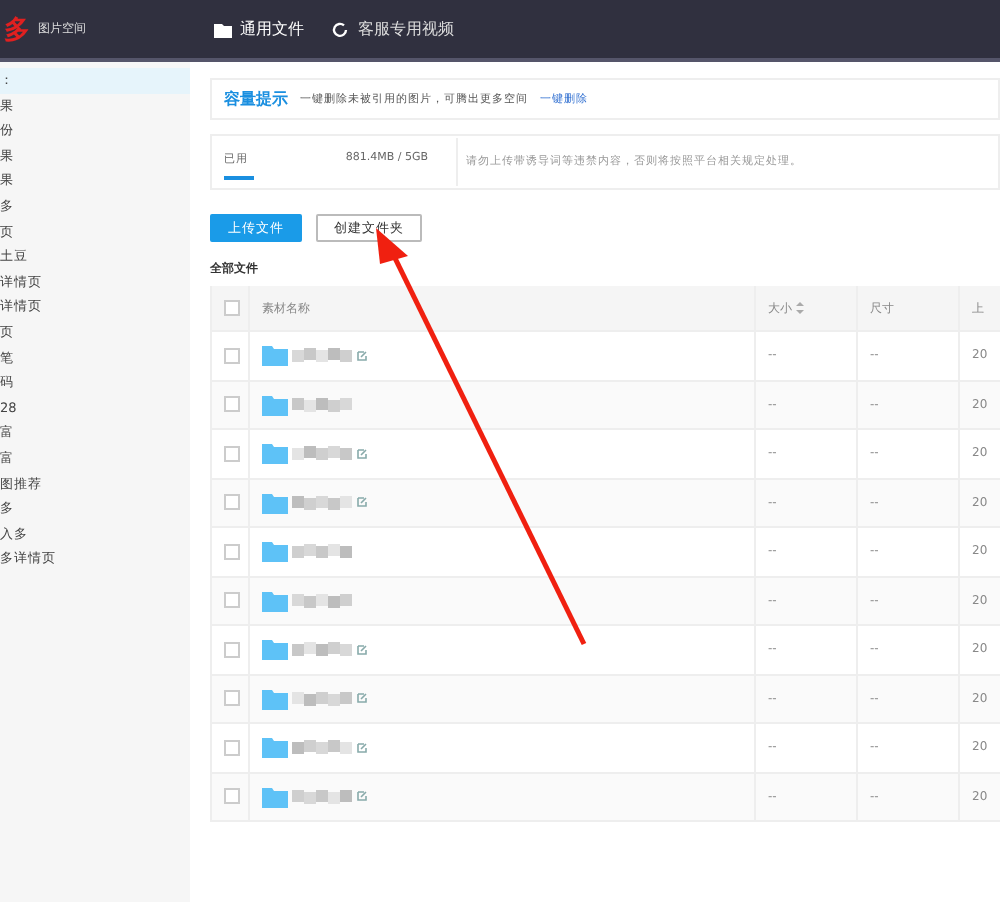 This screenshot has width=1000, height=902. What do you see at coordinates (393, 29) in the screenshot?
I see `nav-tab: 客服专用视频` at bounding box center [393, 29].